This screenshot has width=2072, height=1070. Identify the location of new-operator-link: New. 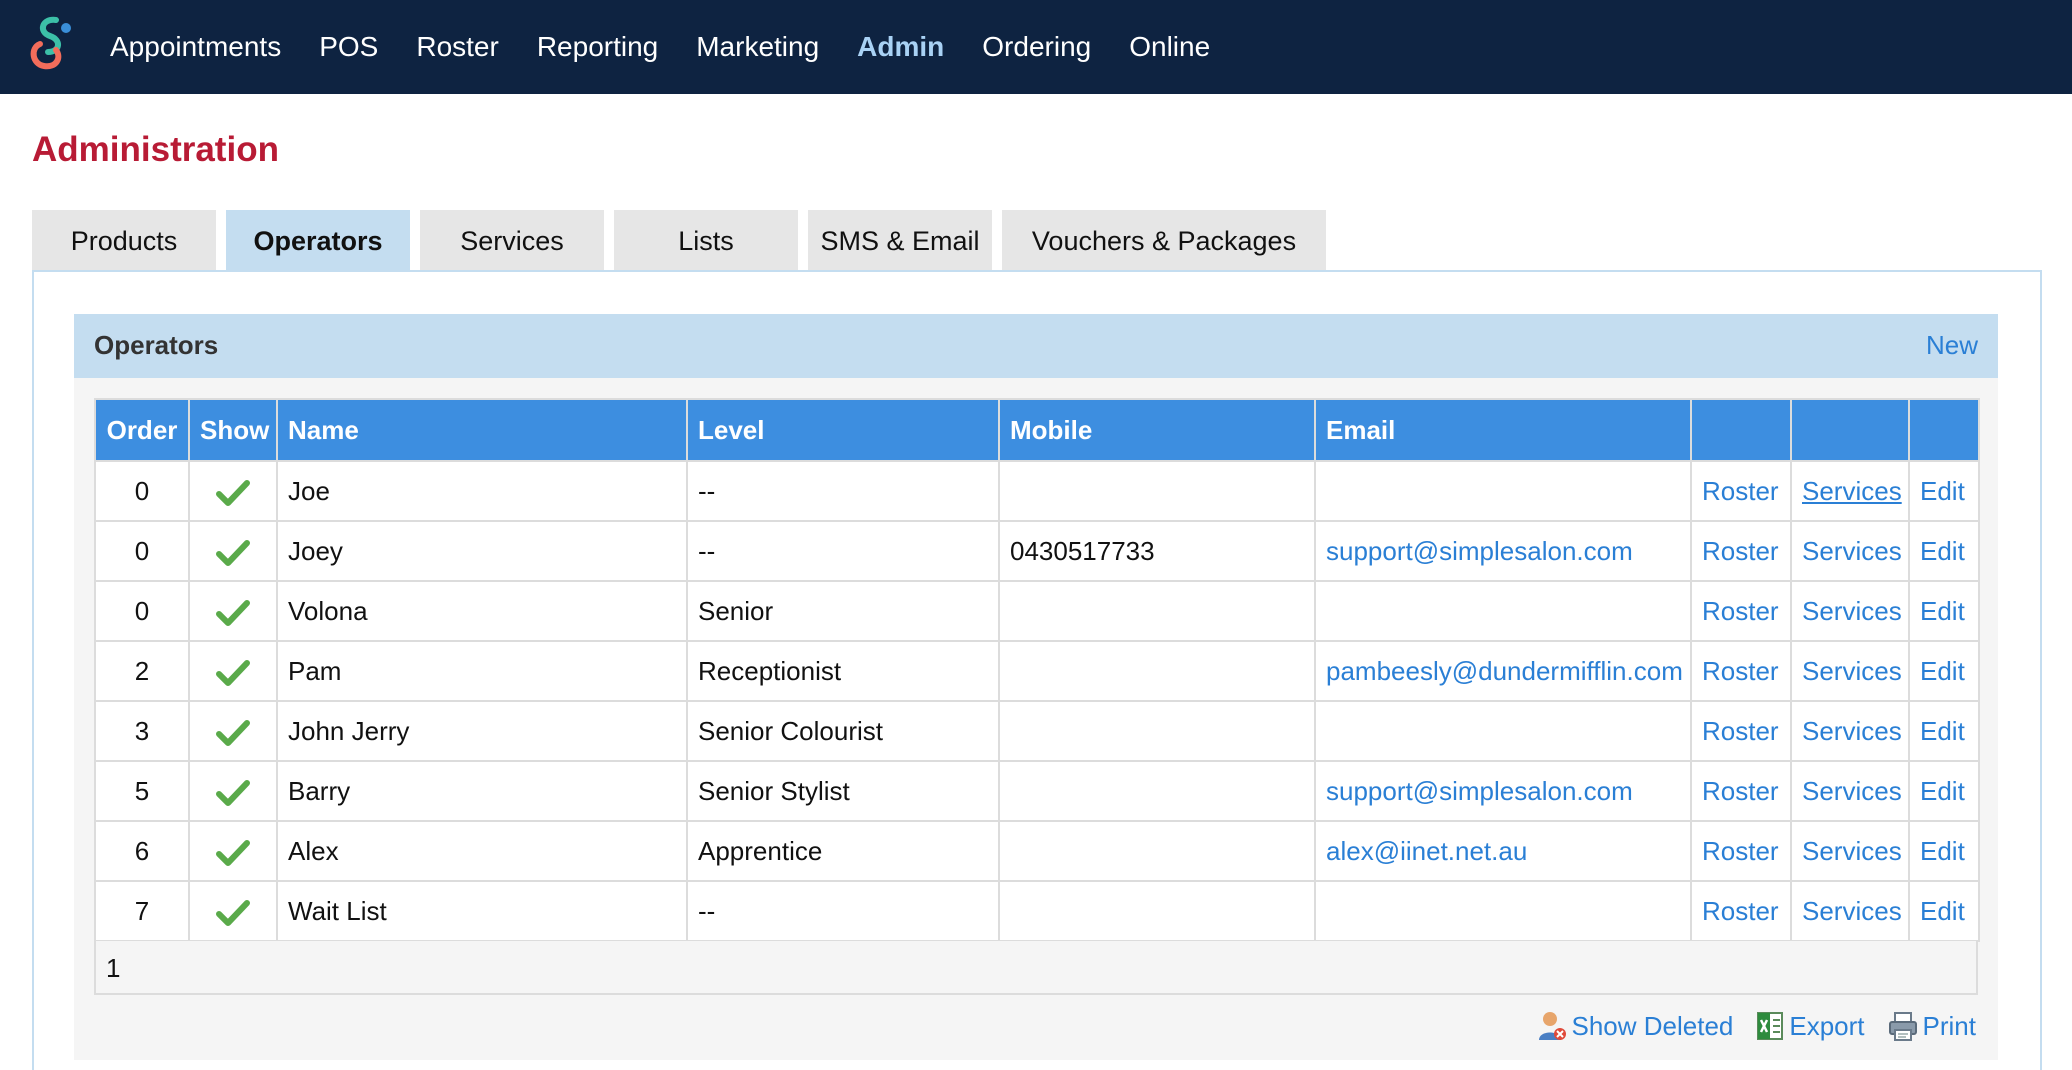
(1952, 345).